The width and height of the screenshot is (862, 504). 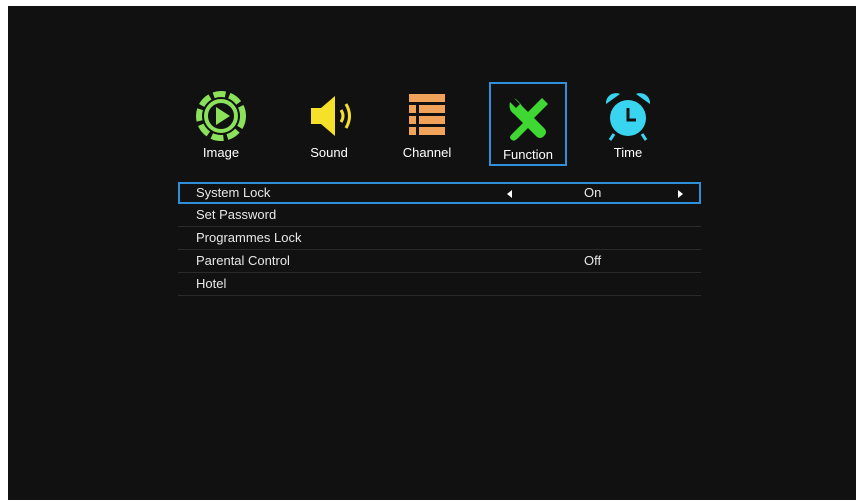 What do you see at coordinates (593, 192) in the screenshot?
I see `menu-item-value: On` at bounding box center [593, 192].